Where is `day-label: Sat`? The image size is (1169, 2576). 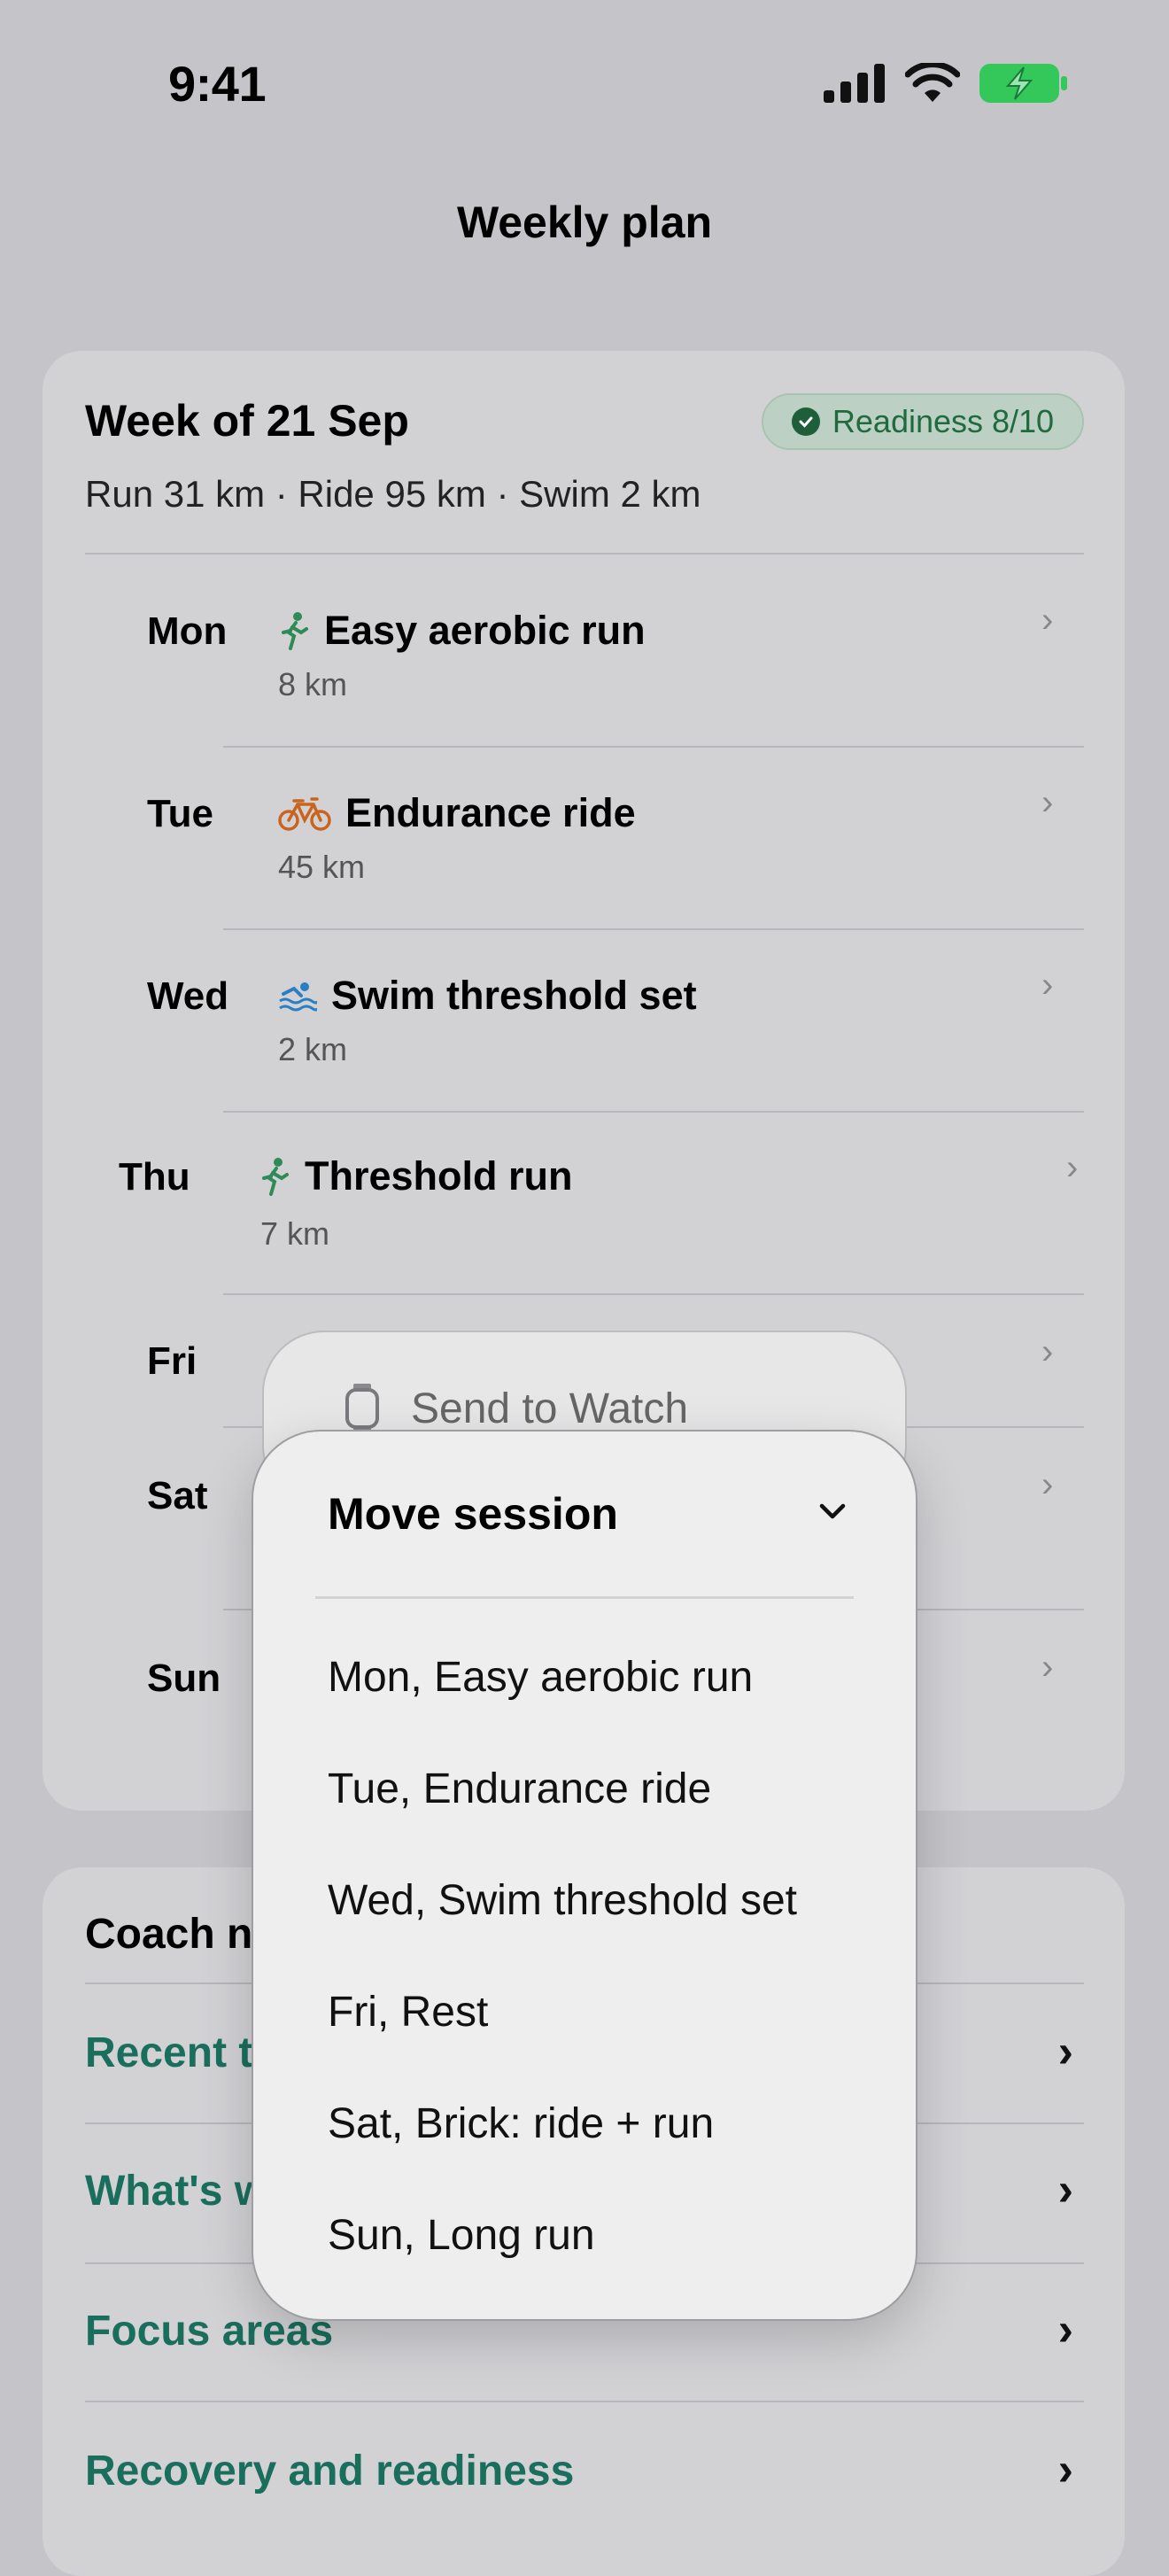
day-label: Sat is located at coordinates (177, 1495).